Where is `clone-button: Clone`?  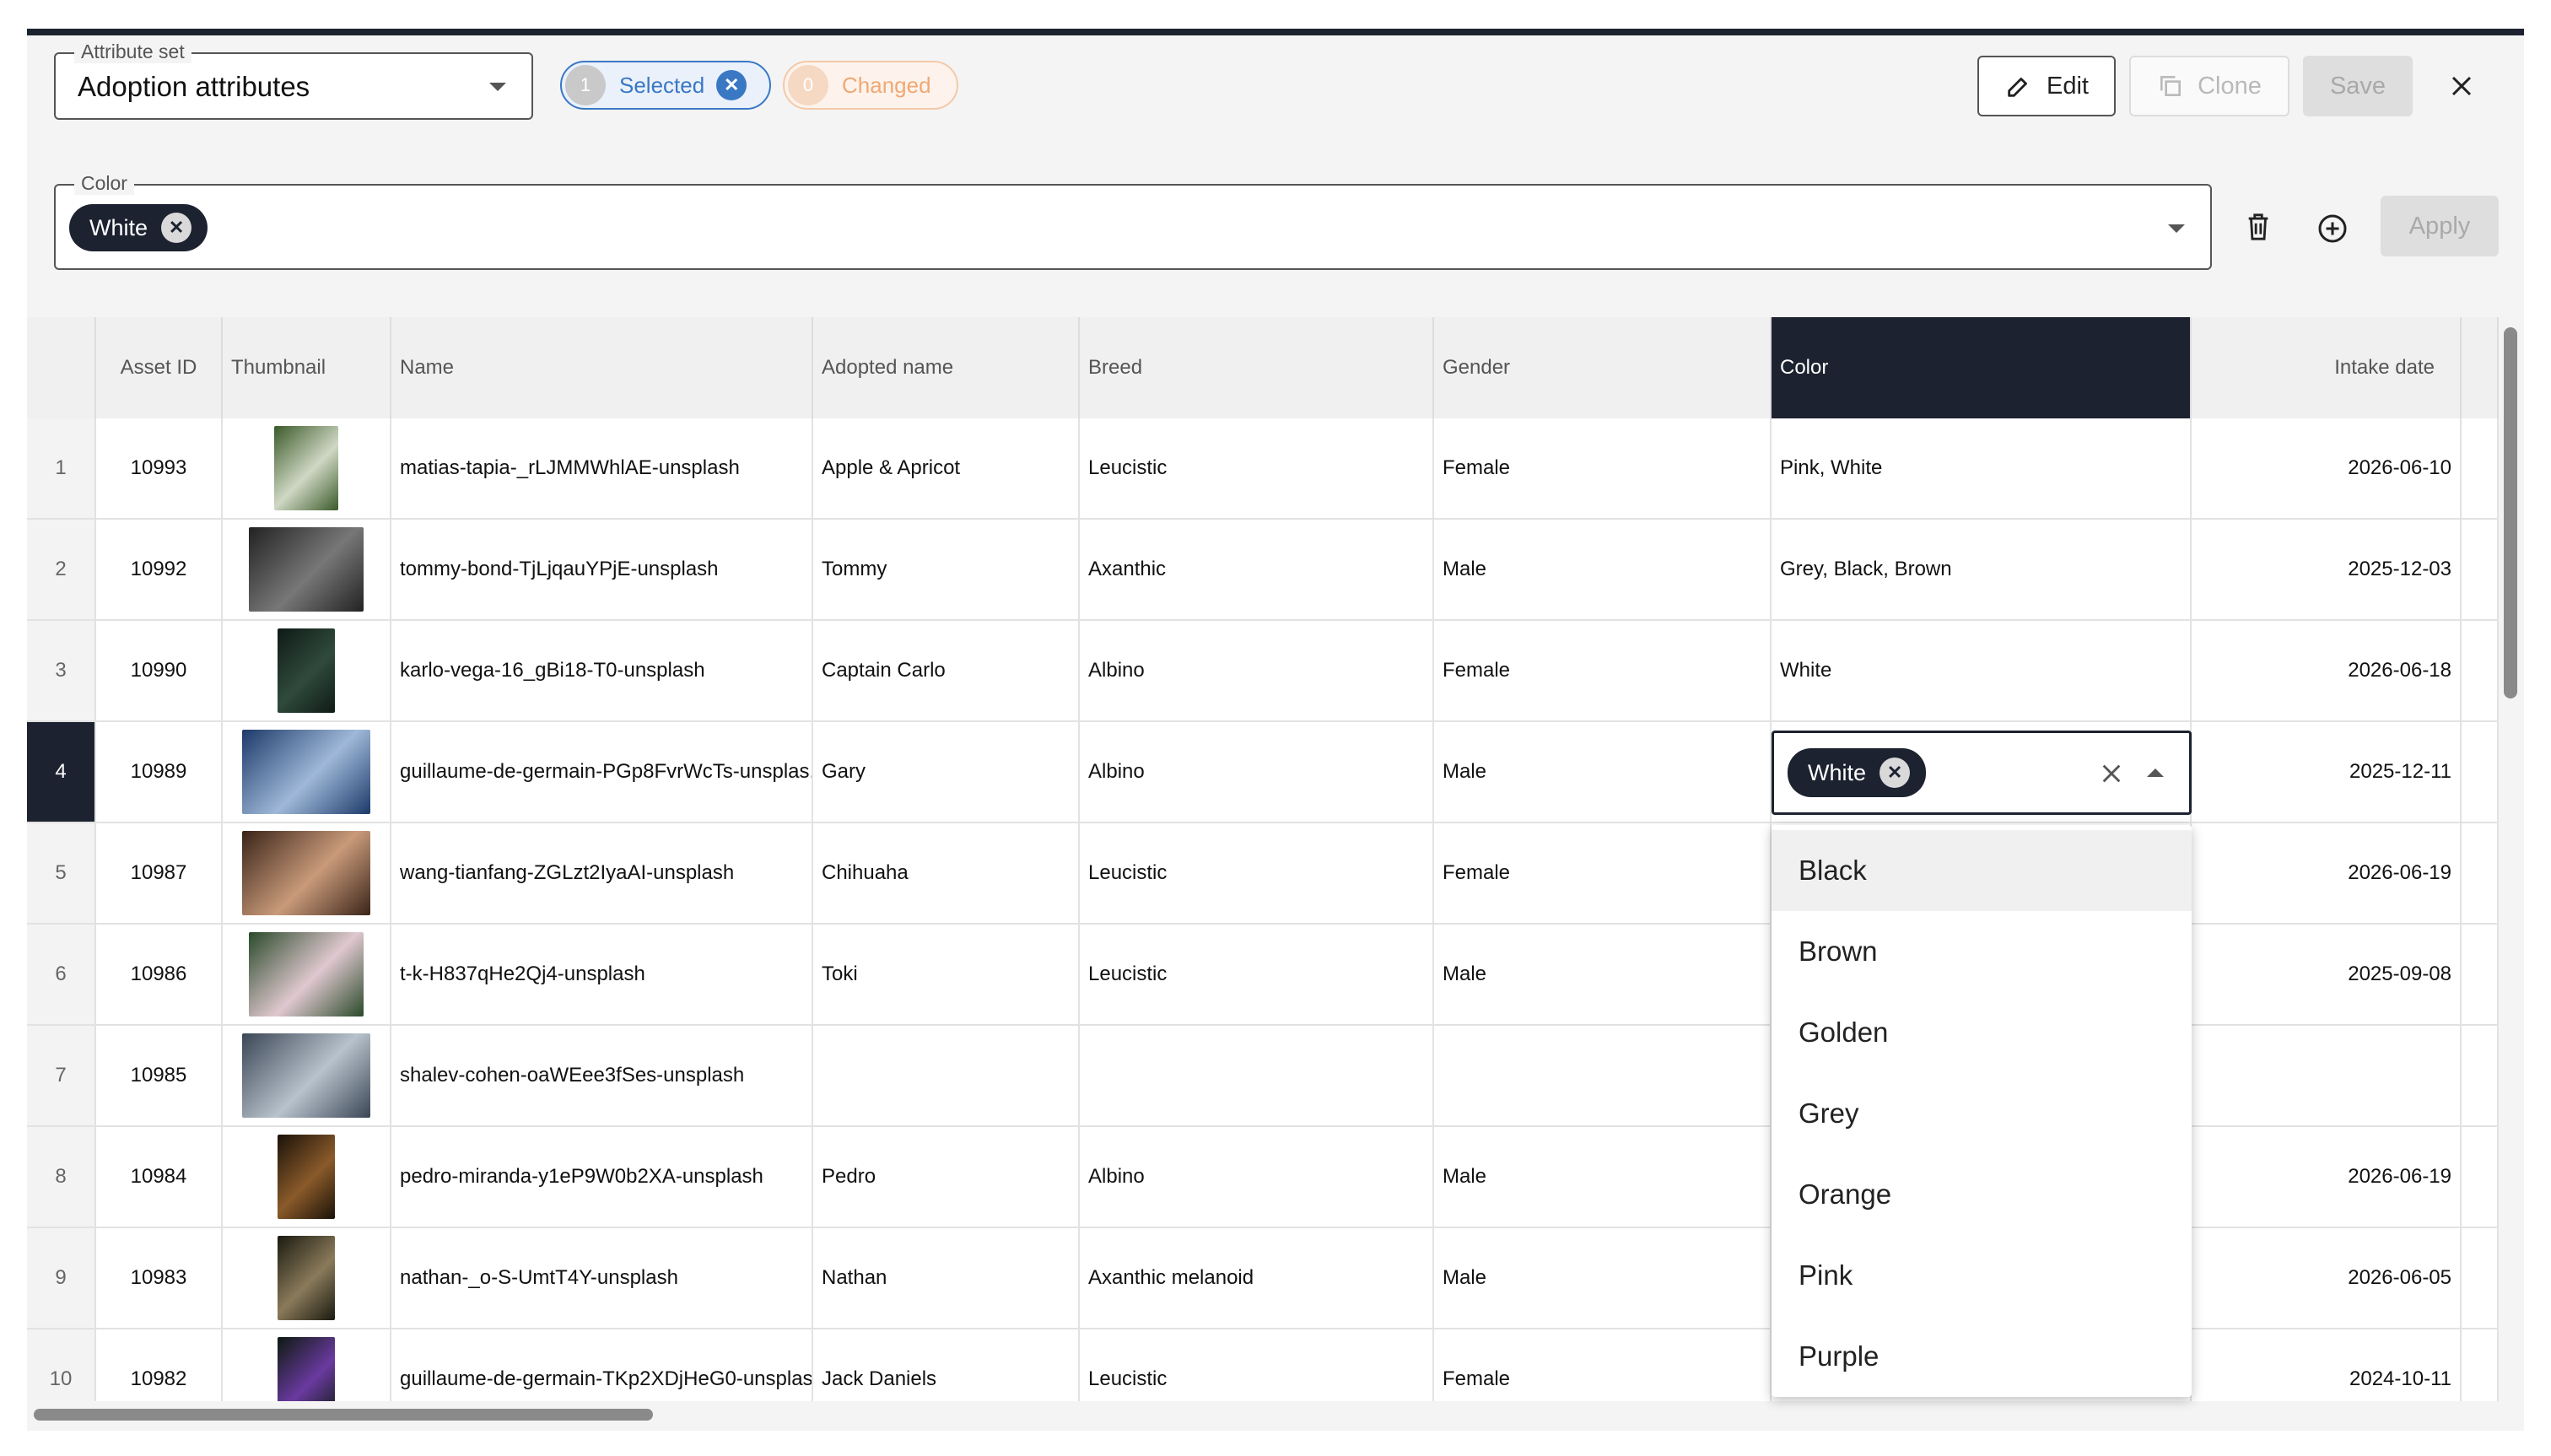
clone-button: Clone is located at coordinates (2209, 86).